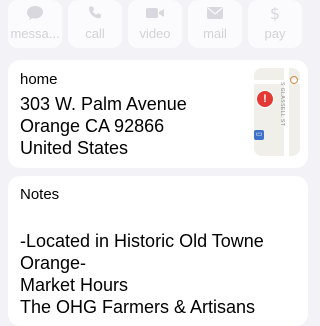 Image resolution: width=320 pixels, height=326 pixels. I want to click on dollar-icon: $, so click(275, 13).